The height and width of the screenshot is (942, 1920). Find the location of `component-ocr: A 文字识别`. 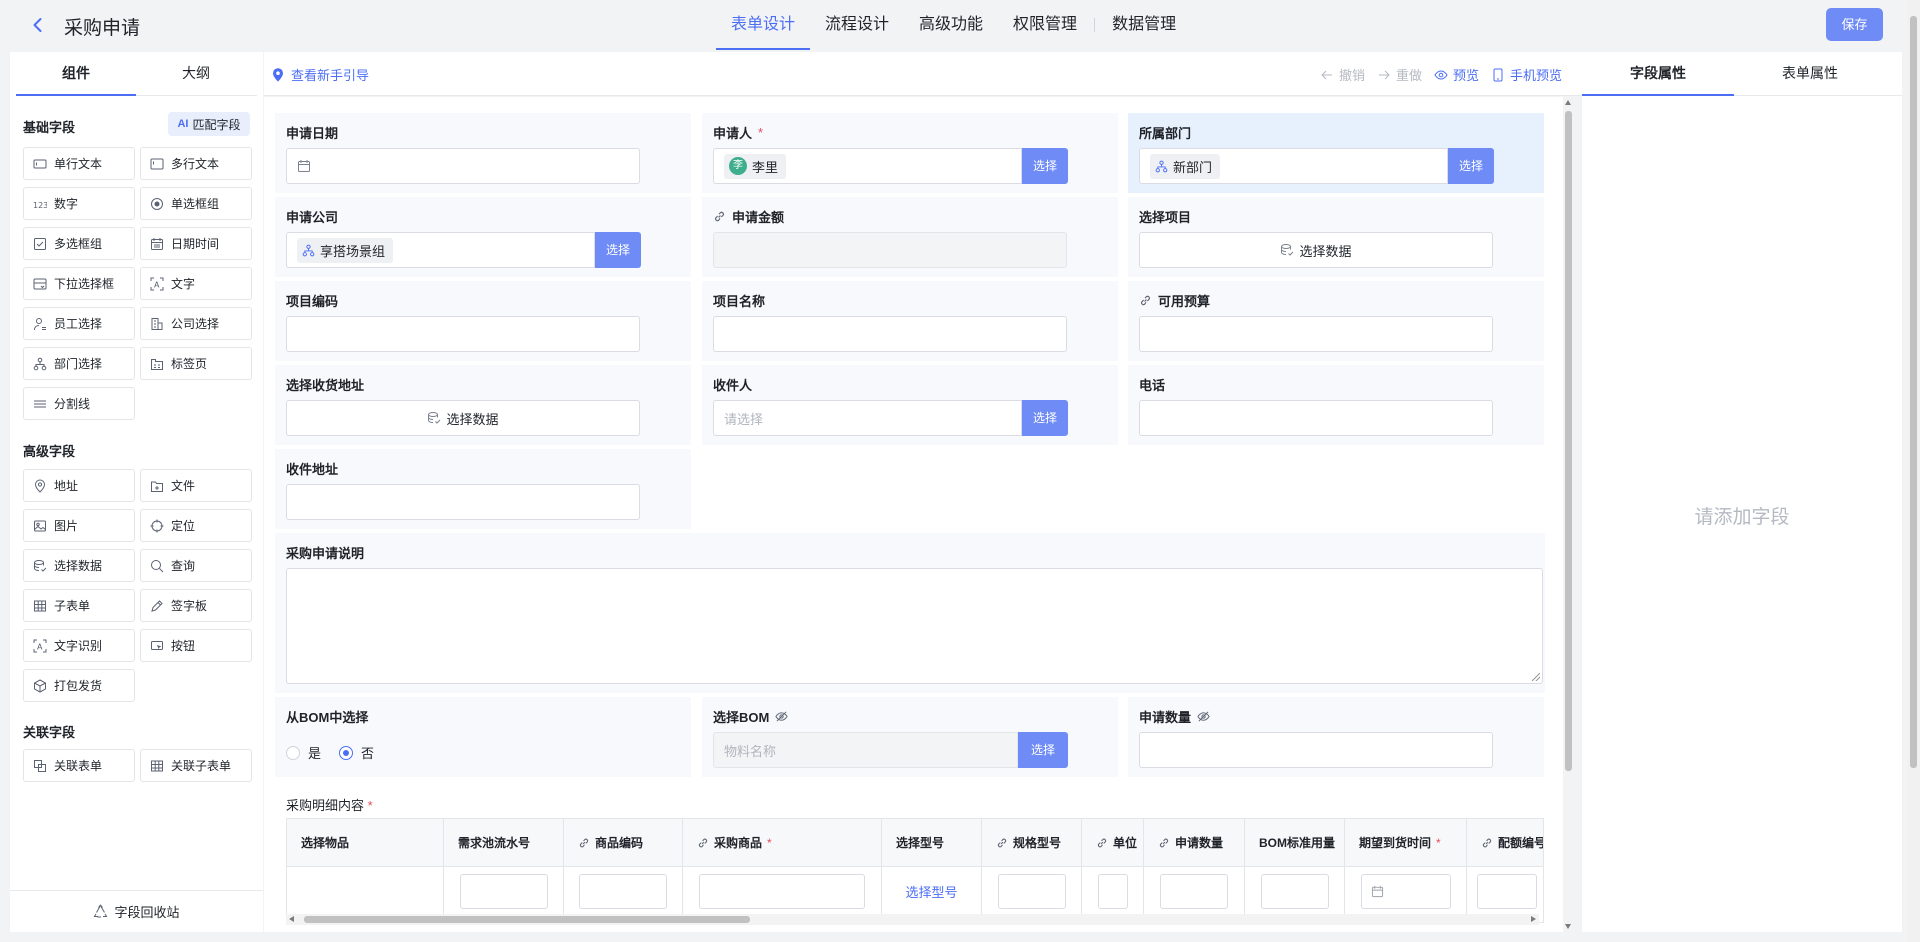

component-ocr: A 文字识别 is located at coordinates (79, 645).